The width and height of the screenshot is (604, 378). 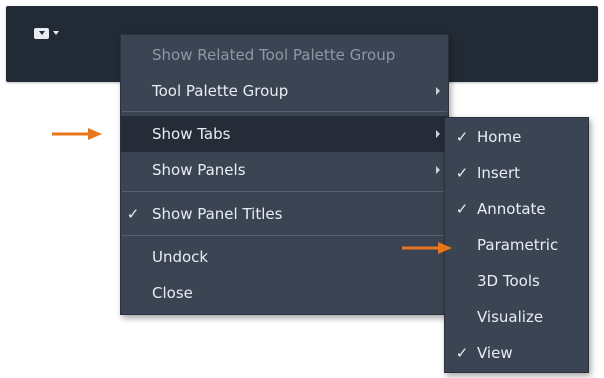 What do you see at coordinates (511, 209) in the screenshot?
I see `submenu-item-label: Annotate` at bounding box center [511, 209].